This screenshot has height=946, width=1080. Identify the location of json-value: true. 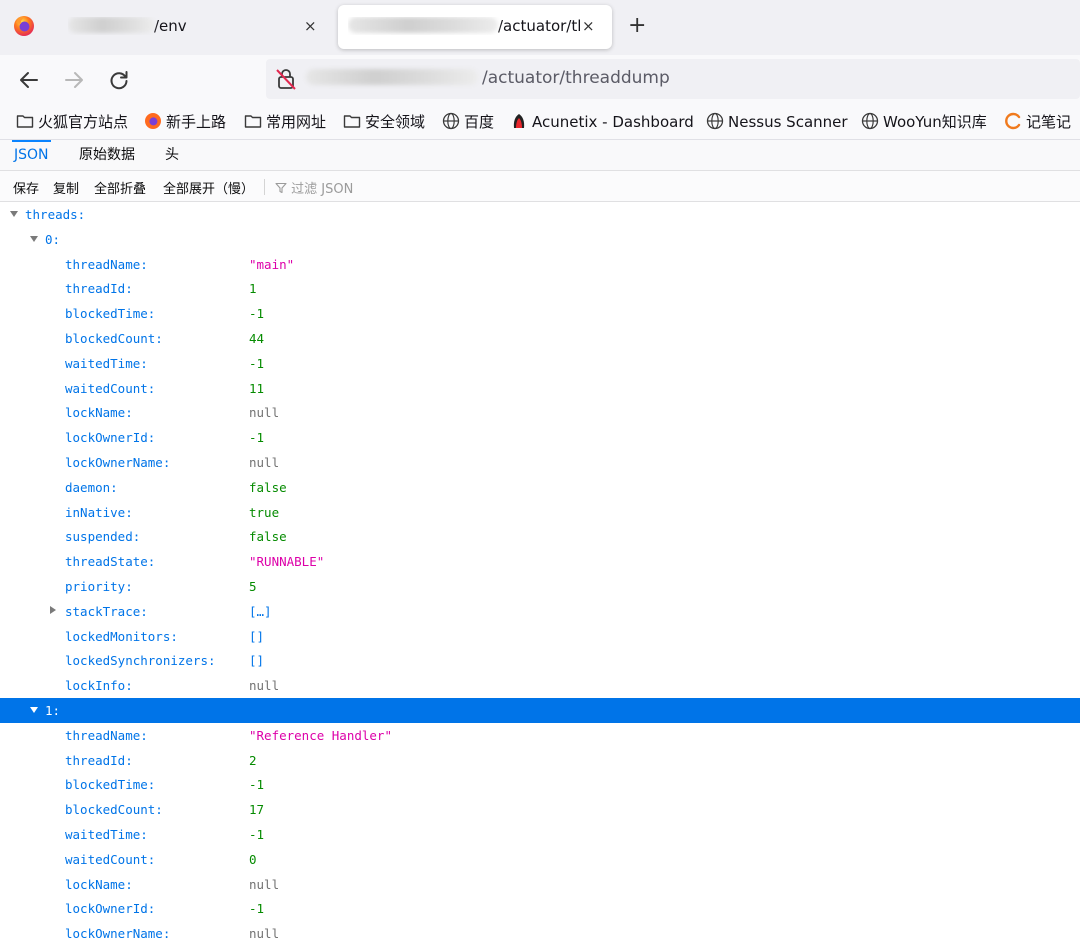
(264, 512).